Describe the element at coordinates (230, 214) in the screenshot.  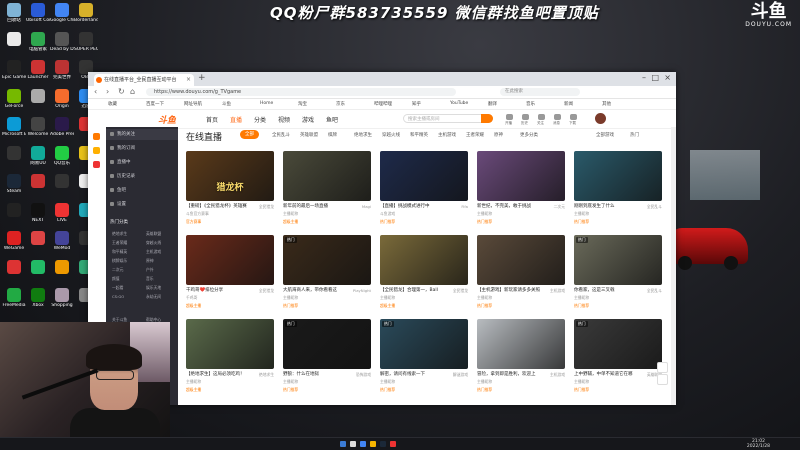
I see `streamer-name: 斗鱼官方赛事` at that location.